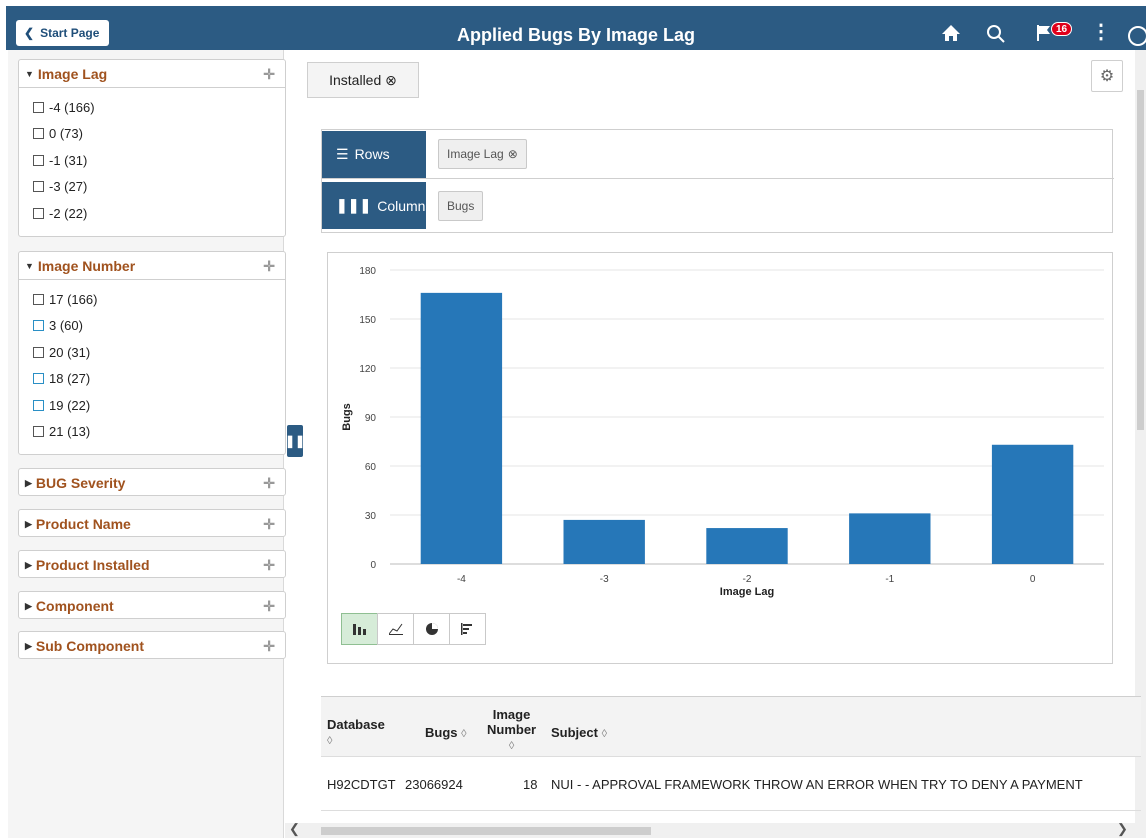 This screenshot has width=1146, height=838. What do you see at coordinates (152, 645) in the screenshot?
I see `facet-sub-component: ▶ Sub Component ✛` at bounding box center [152, 645].